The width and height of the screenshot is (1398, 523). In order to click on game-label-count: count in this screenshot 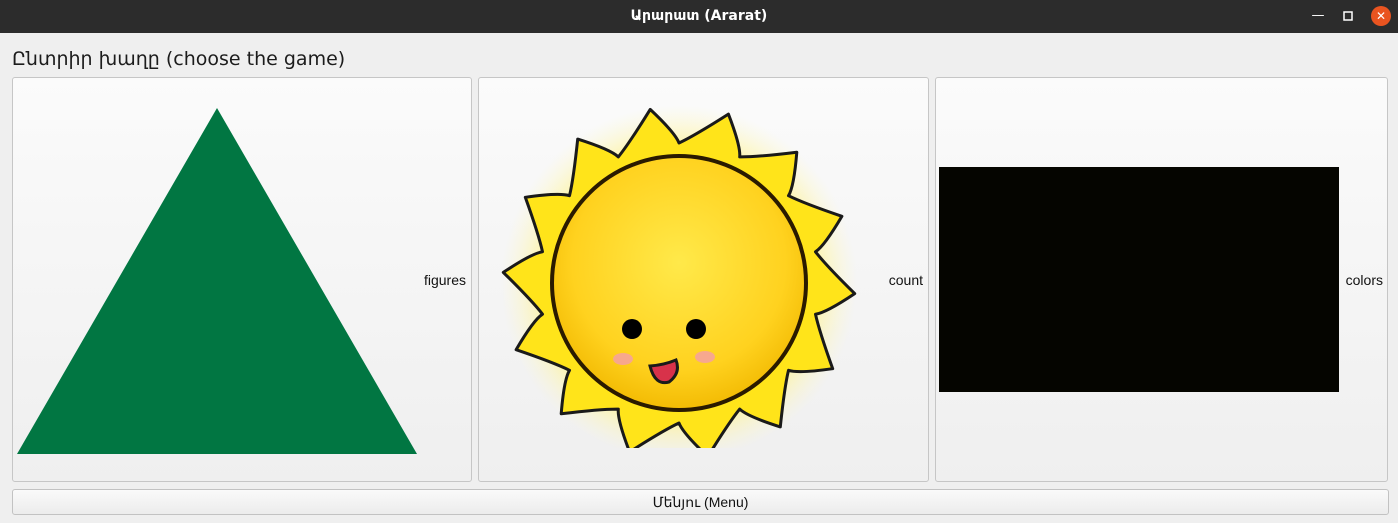, I will do `click(905, 280)`.